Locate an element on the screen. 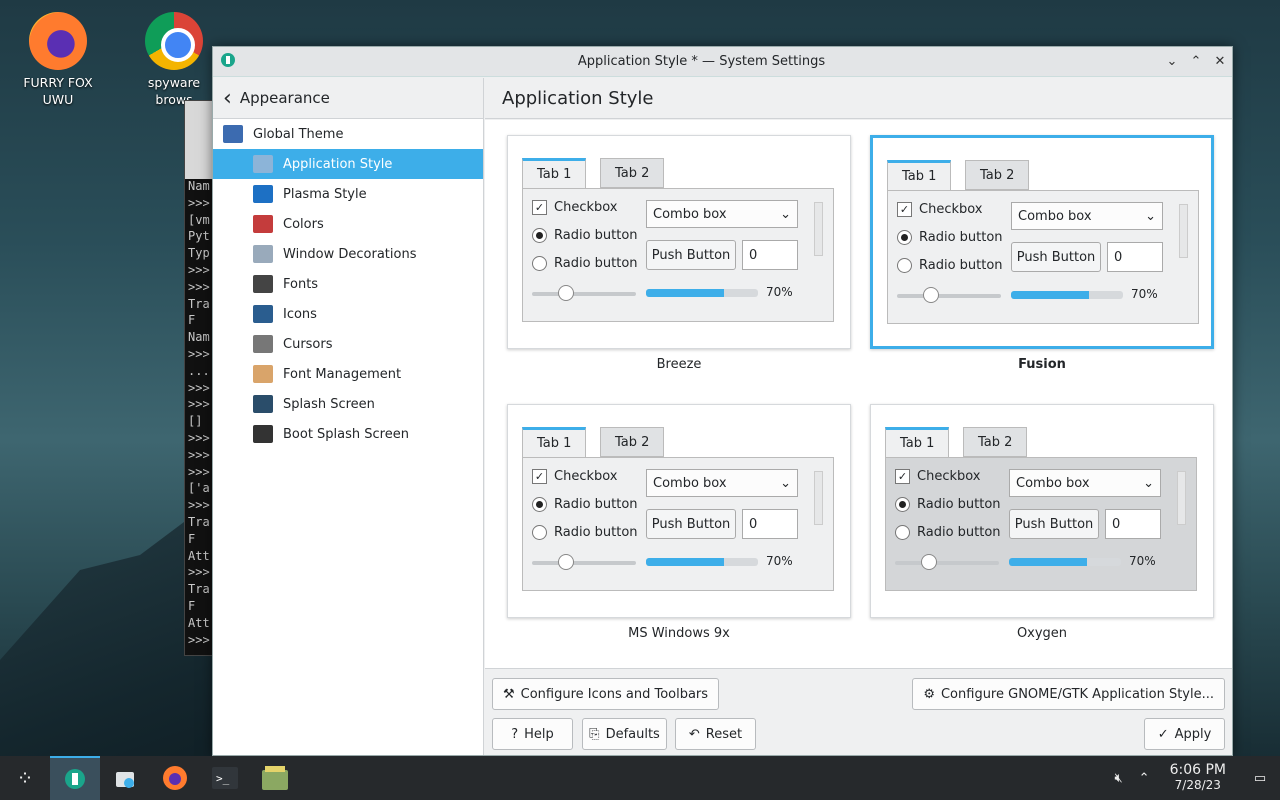  sidebar-item-window-decorations: Window Decorations is located at coordinates (348, 254).